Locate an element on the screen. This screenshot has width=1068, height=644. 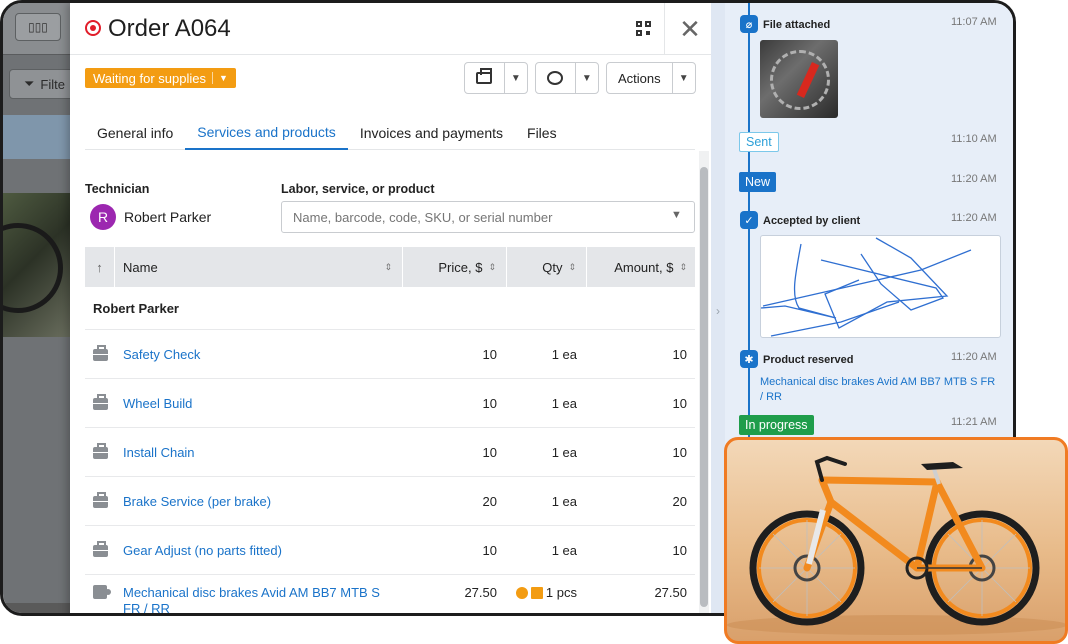
print-dropdown-button: ▼ is located at coordinates (515, 78).